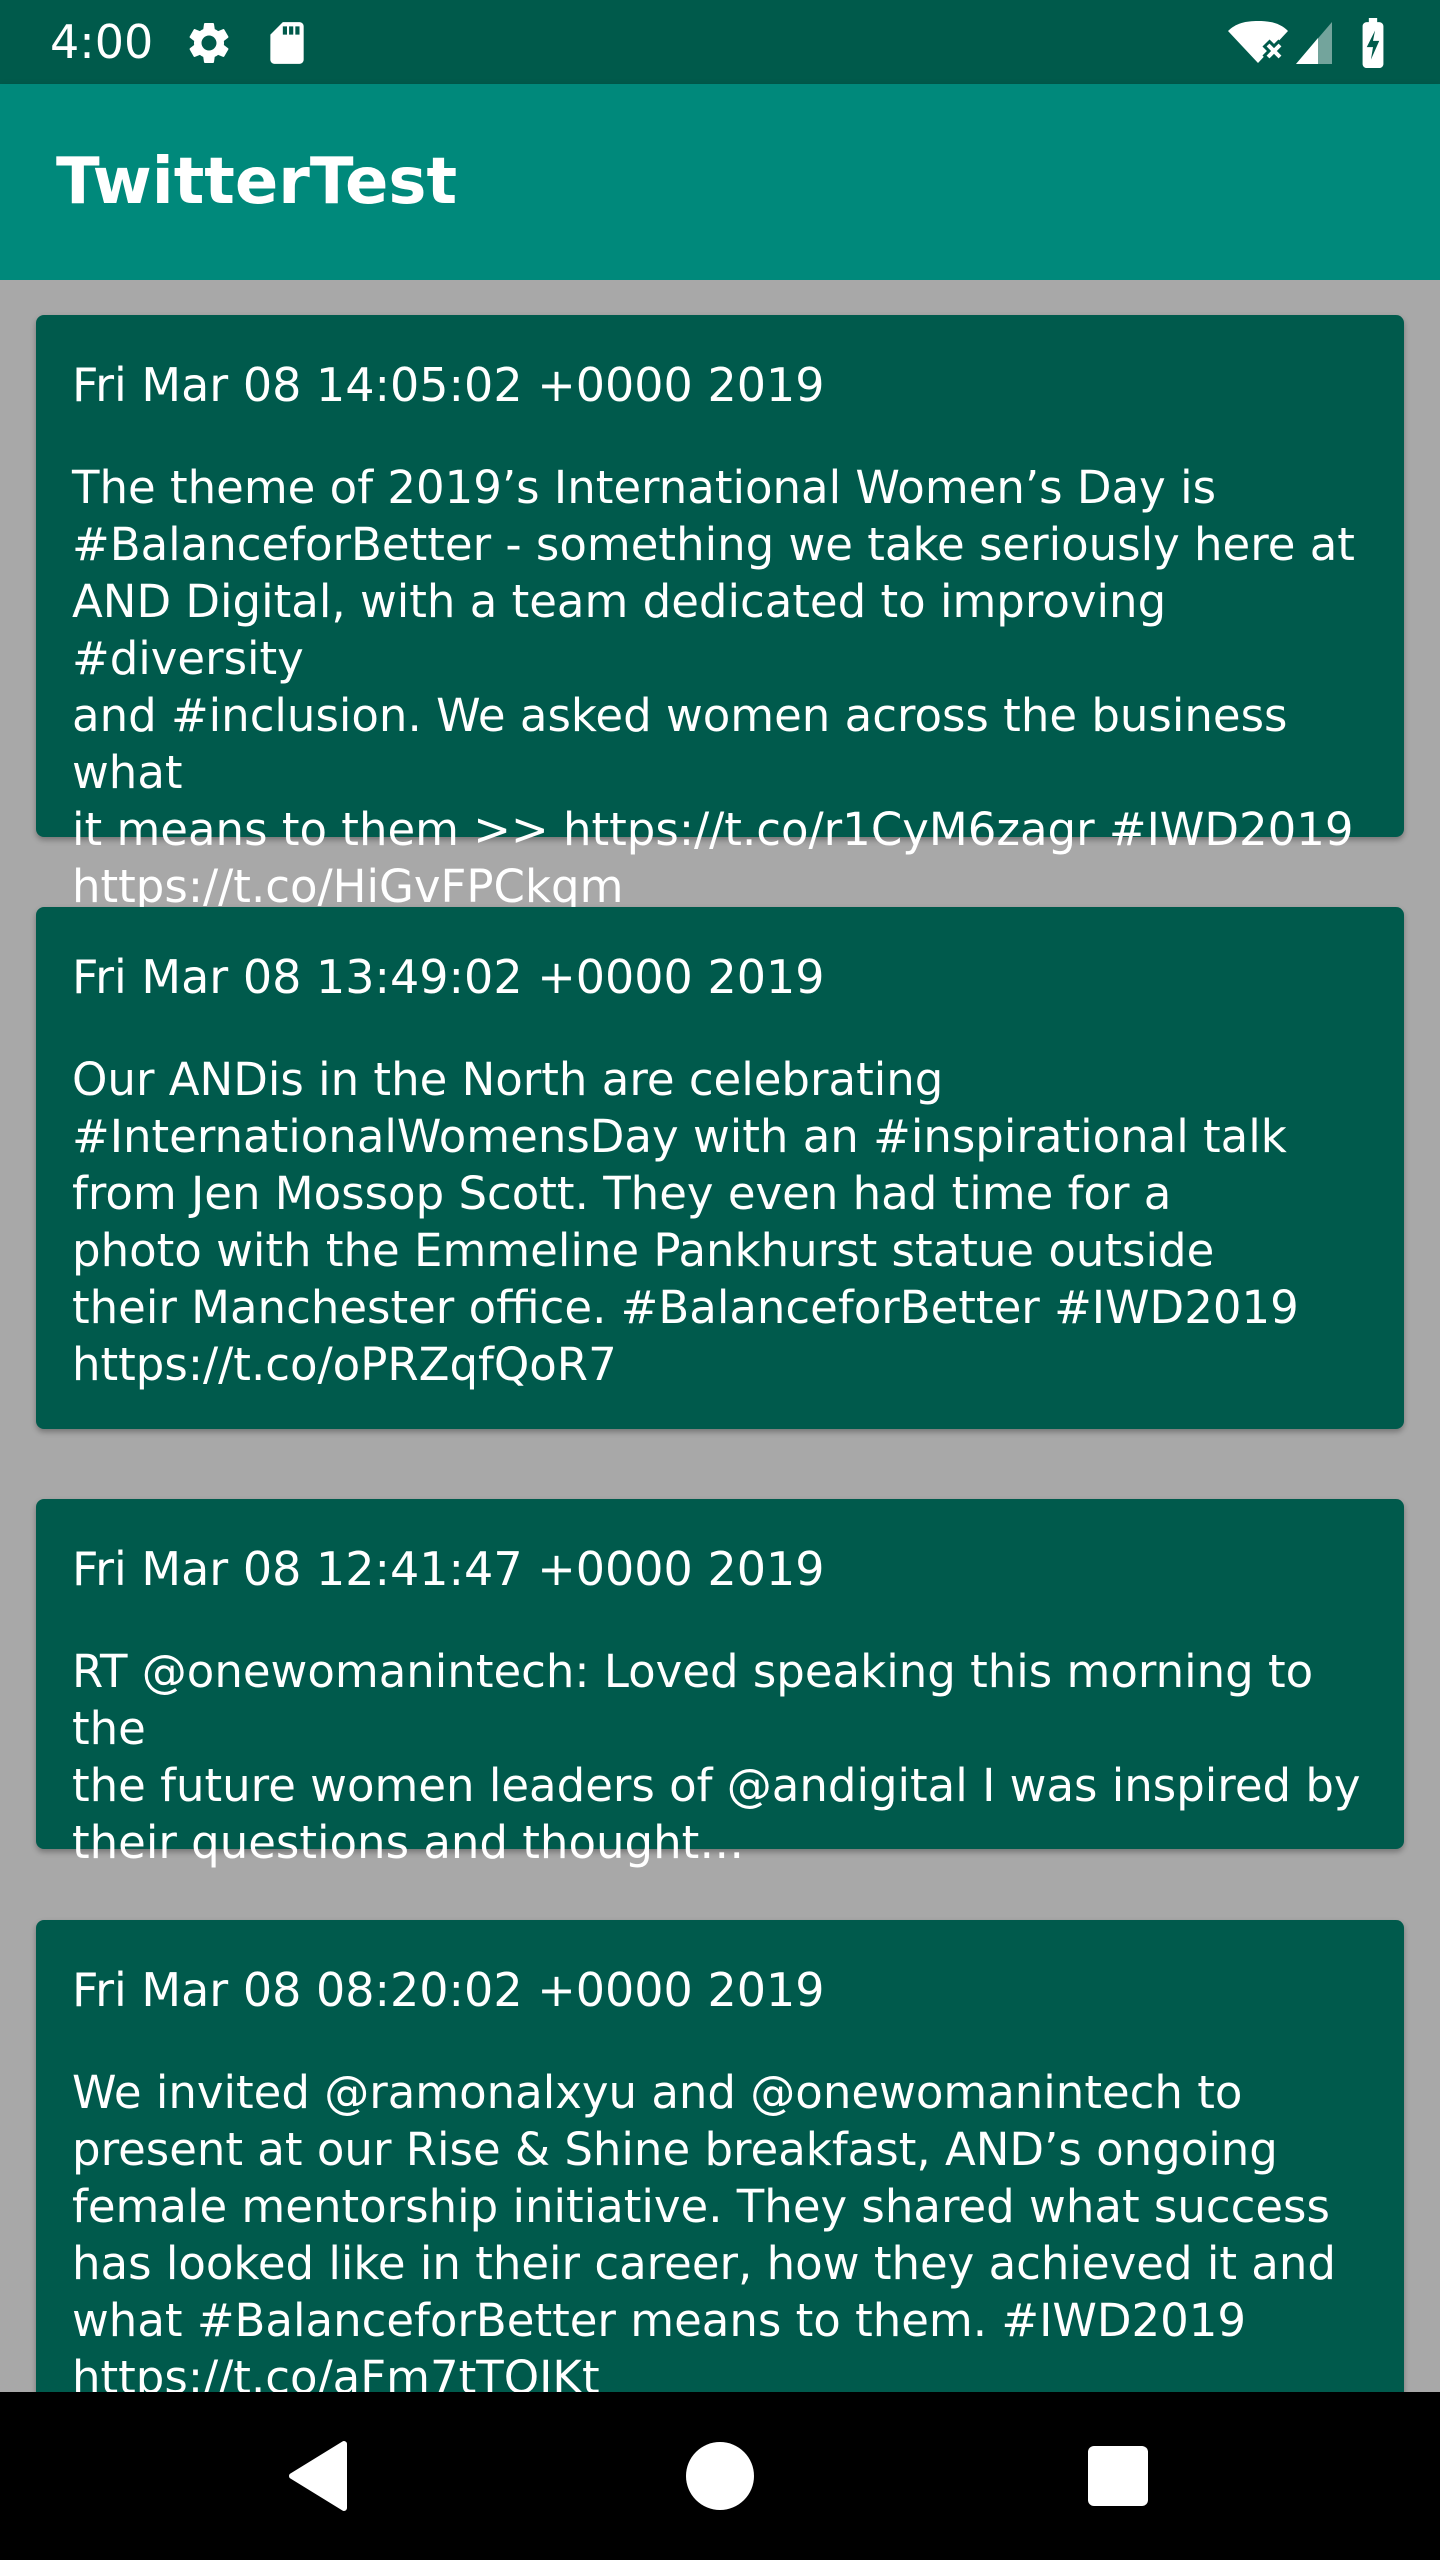  Describe the element at coordinates (448, 977) in the screenshot. I see `tweet-date: Fri Mar 08 13:49:02 +0000 2019` at that location.